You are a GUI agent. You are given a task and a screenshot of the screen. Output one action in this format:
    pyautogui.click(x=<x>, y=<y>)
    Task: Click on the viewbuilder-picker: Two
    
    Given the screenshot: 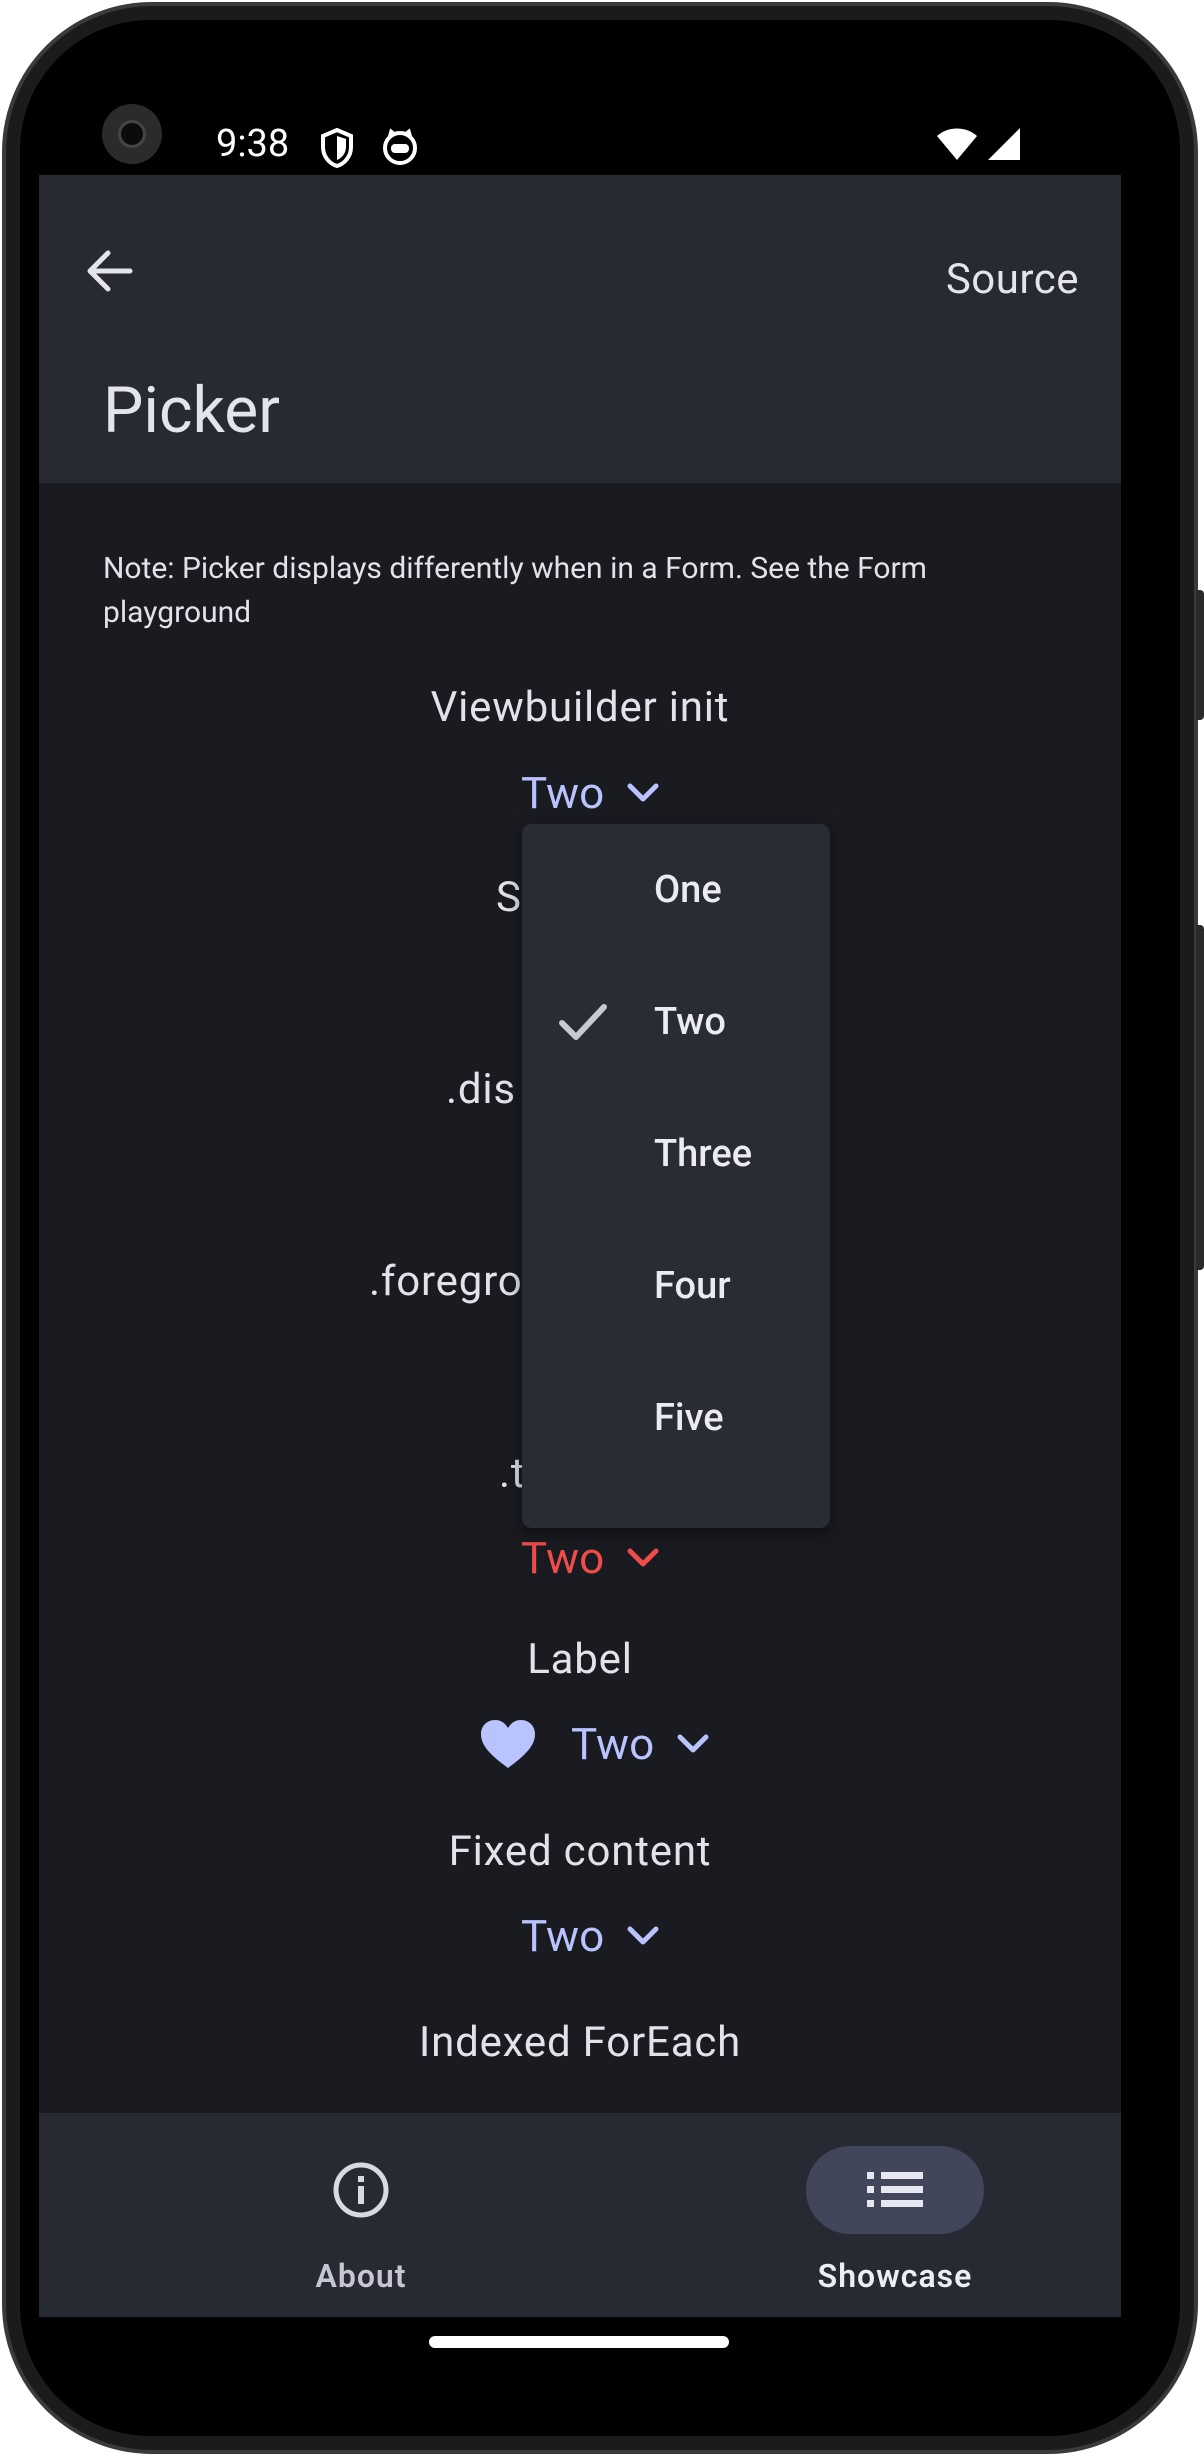 What is the action you would take?
    pyautogui.click(x=590, y=793)
    